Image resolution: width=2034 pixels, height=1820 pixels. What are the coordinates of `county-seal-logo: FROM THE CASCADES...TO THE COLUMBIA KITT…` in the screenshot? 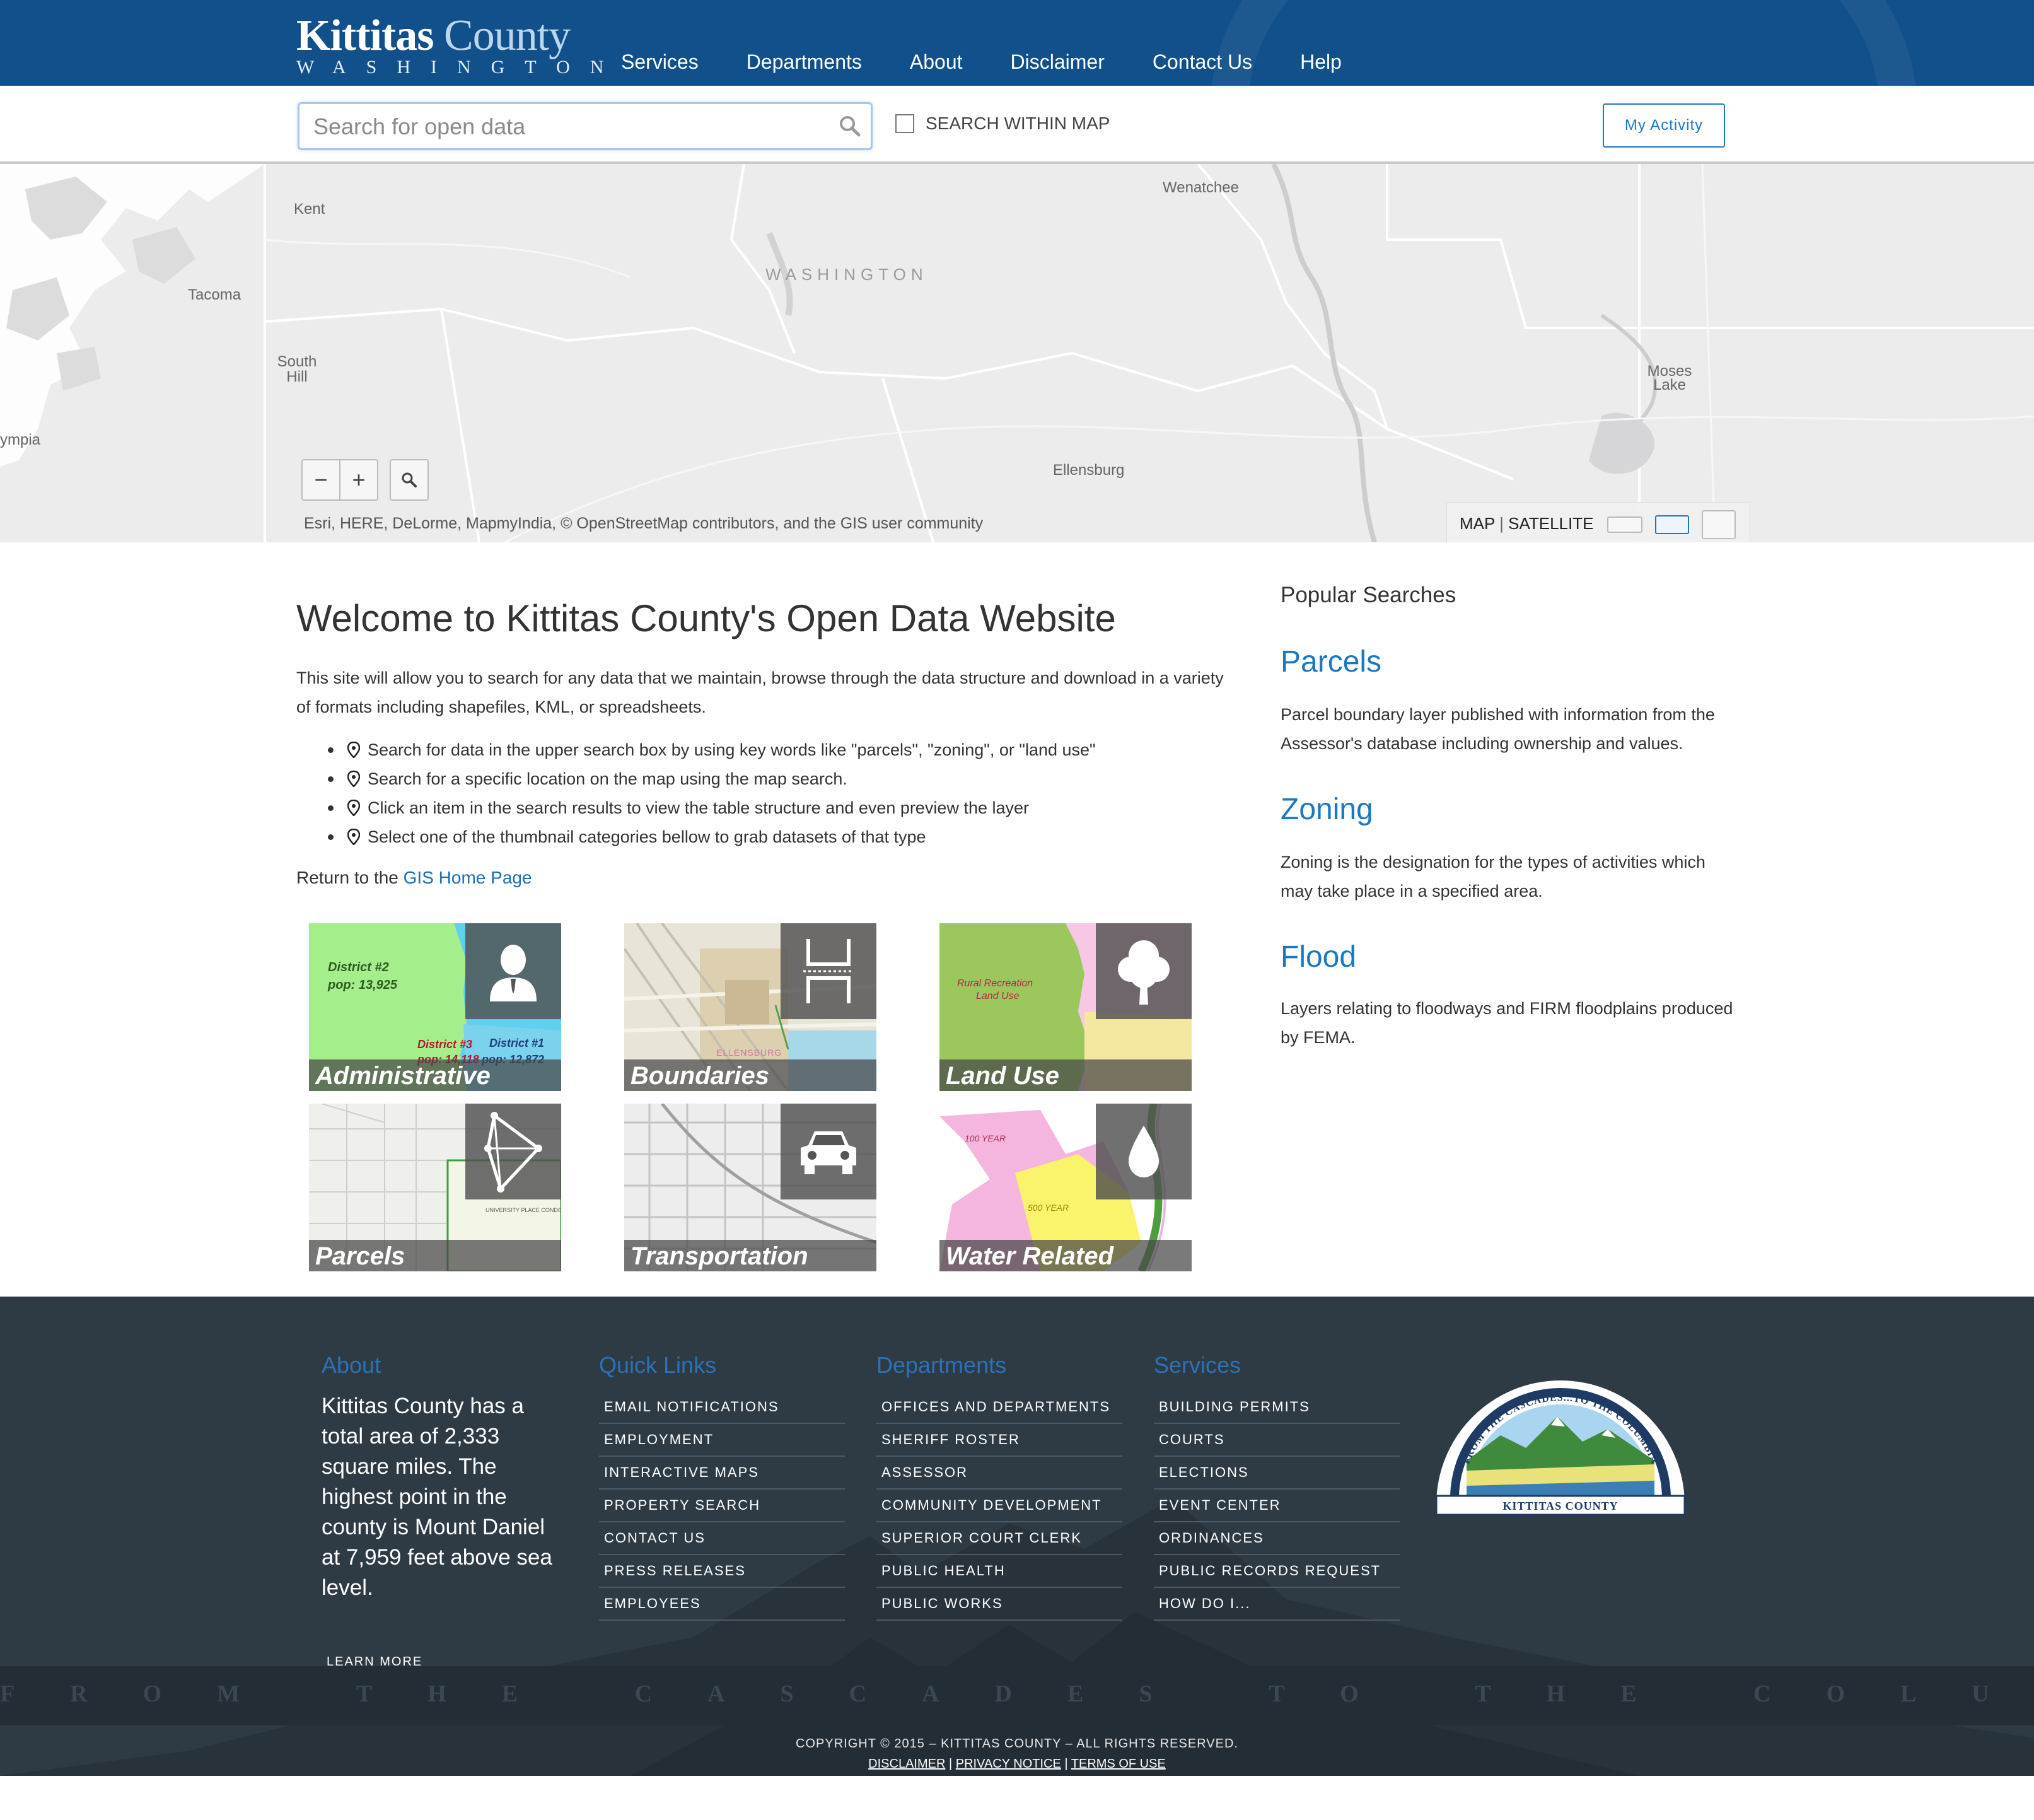 It's located at (1560, 1448).